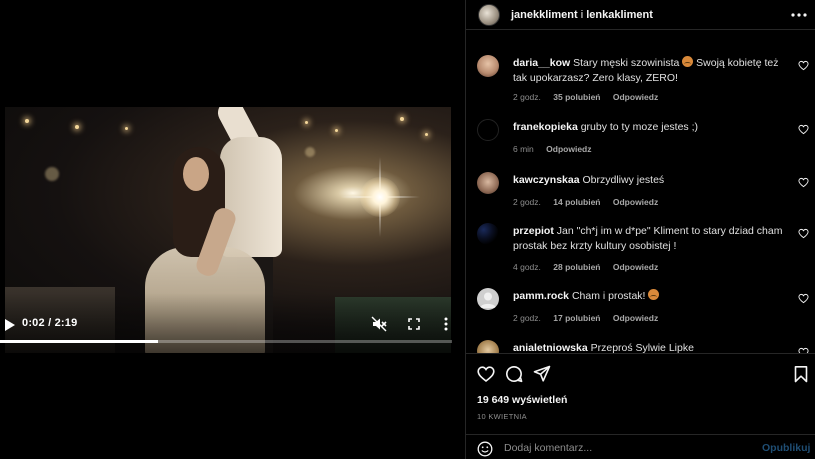  I want to click on default-avatar-icon, so click(488, 300).